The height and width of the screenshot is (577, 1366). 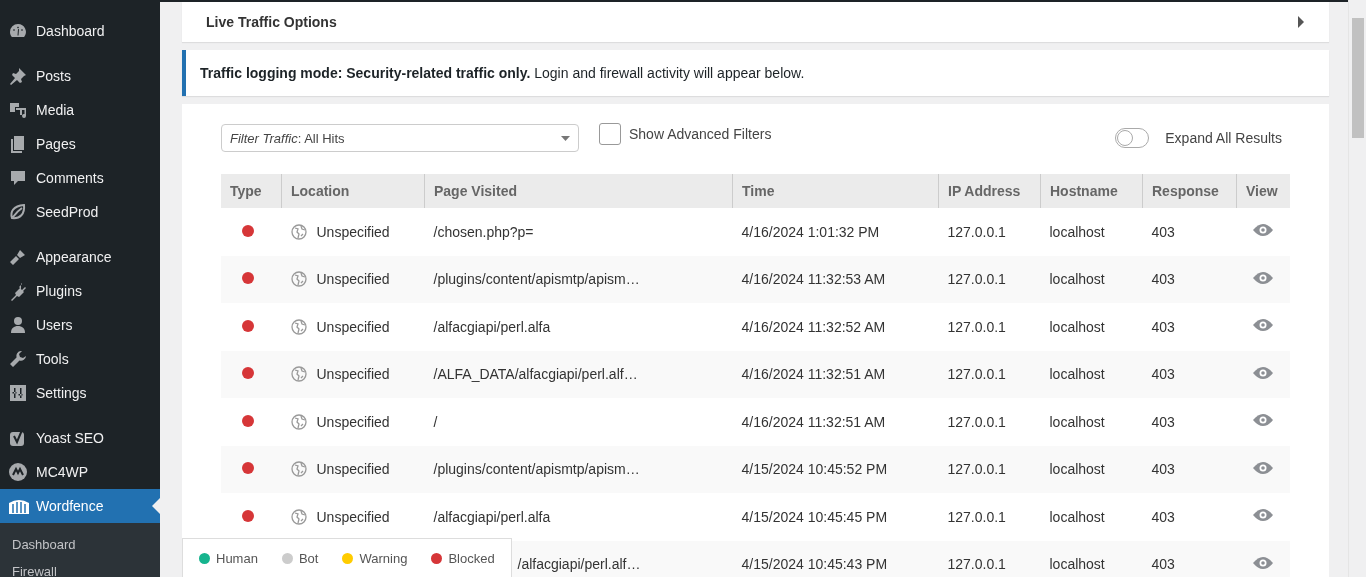 What do you see at coordinates (80, 359) in the screenshot?
I see `sidebar-item: Tools` at bounding box center [80, 359].